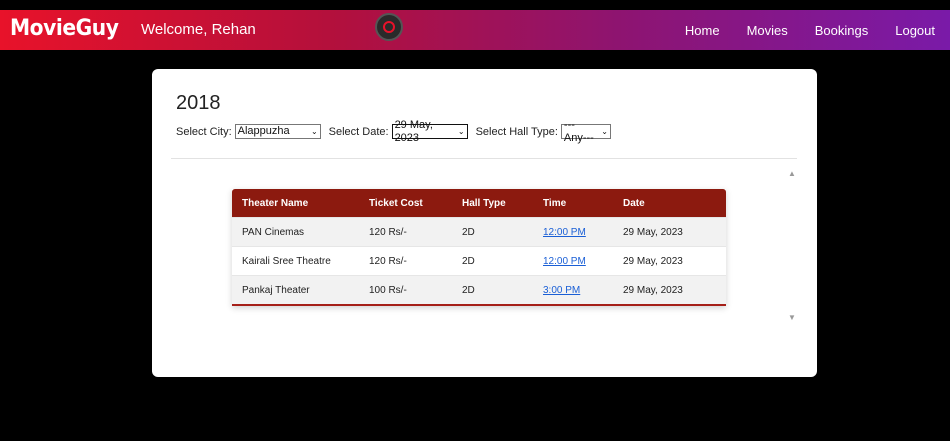  I want to click on nav-links: Home Movies Bookings Logout, so click(804, 30).